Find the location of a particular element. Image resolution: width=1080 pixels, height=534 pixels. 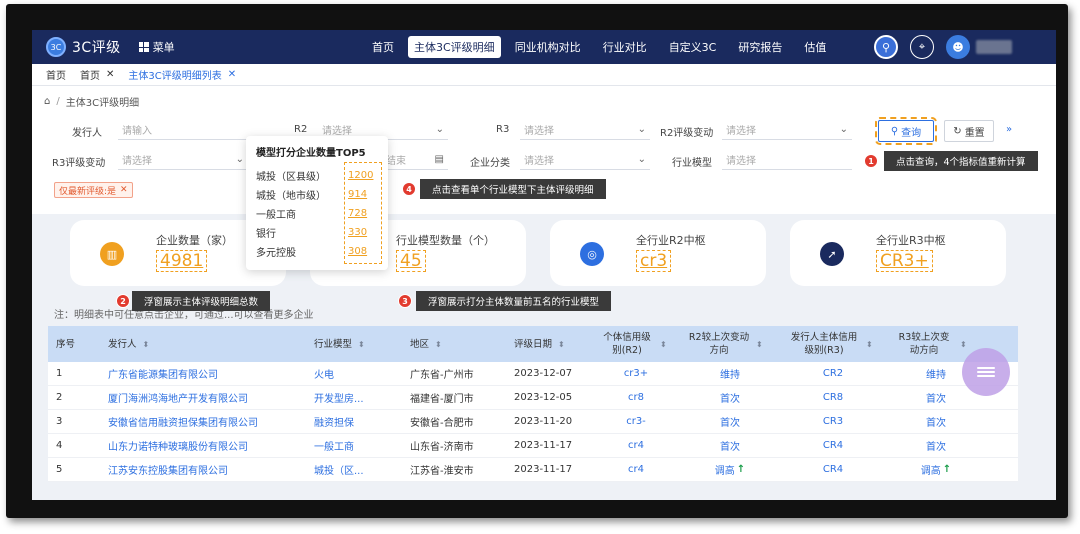

company-type-select: 请选择 ⌄ is located at coordinates (585, 160).